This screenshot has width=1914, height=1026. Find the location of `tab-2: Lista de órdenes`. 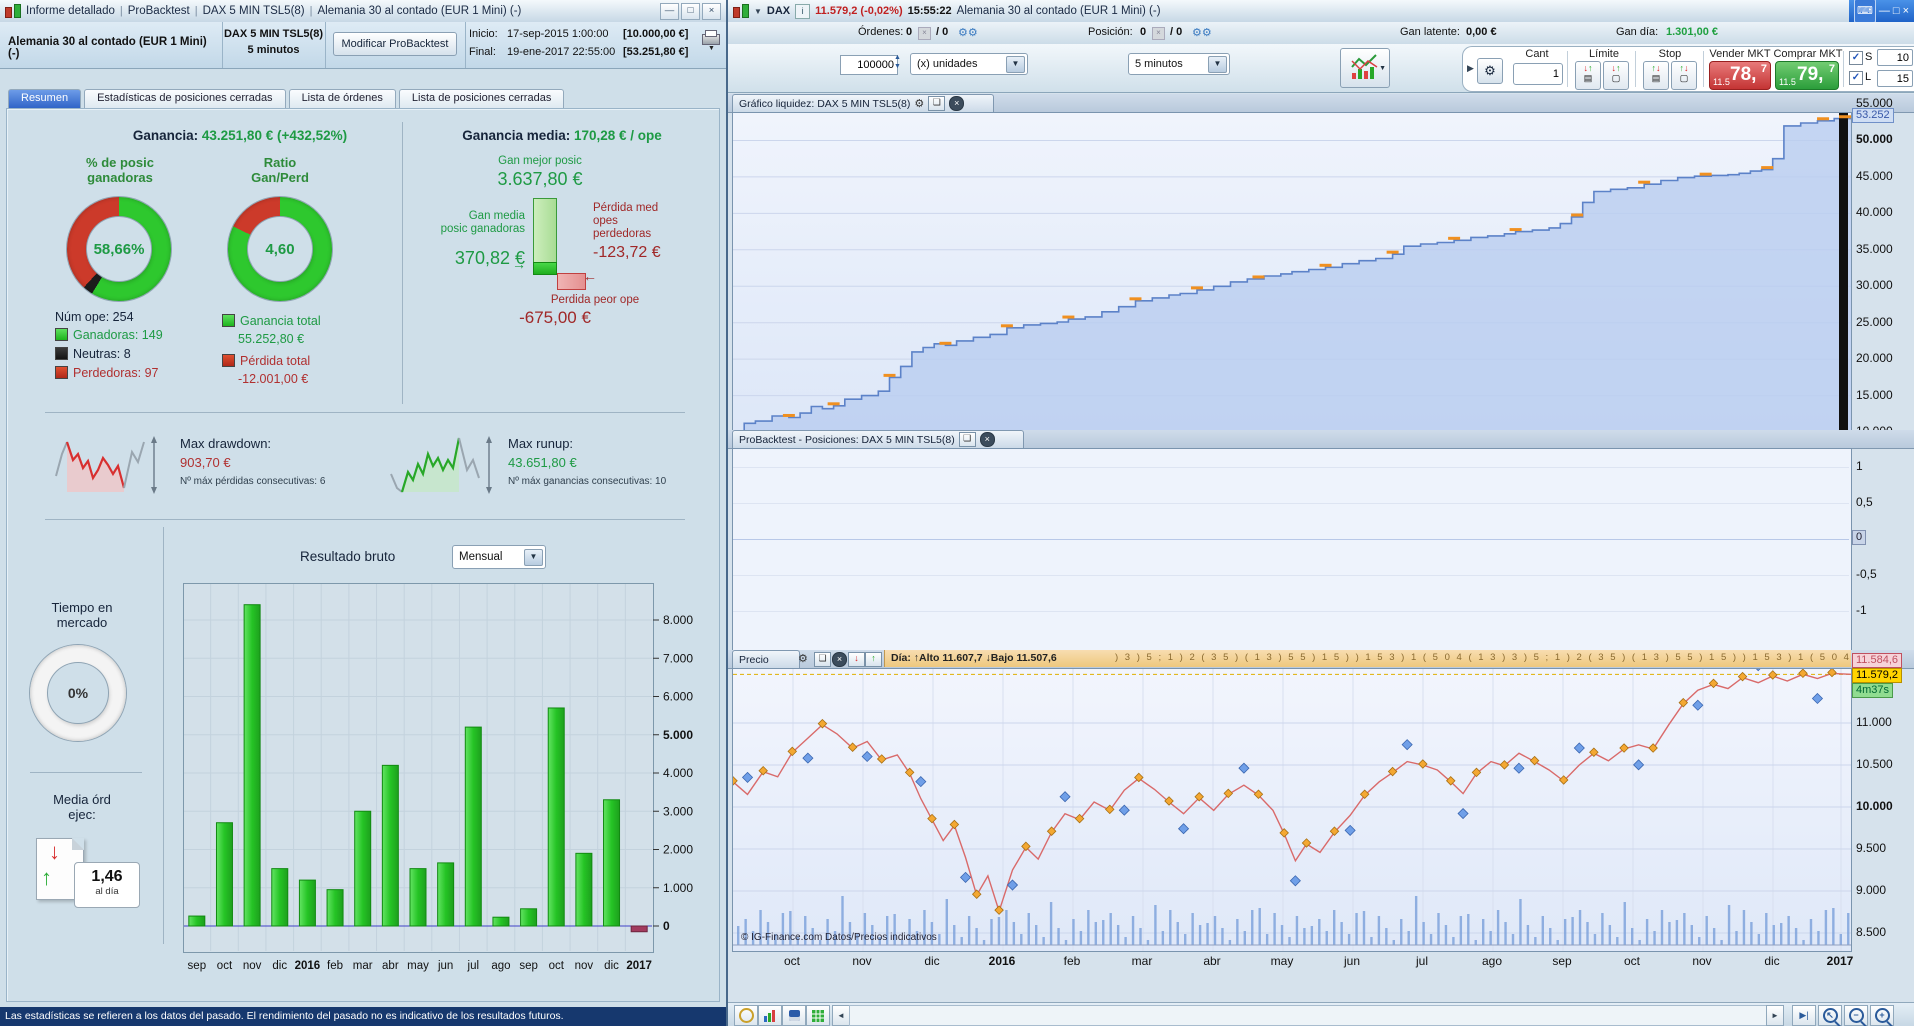

tab-2: Lista de órdenes is located at coordinates (342, 99).